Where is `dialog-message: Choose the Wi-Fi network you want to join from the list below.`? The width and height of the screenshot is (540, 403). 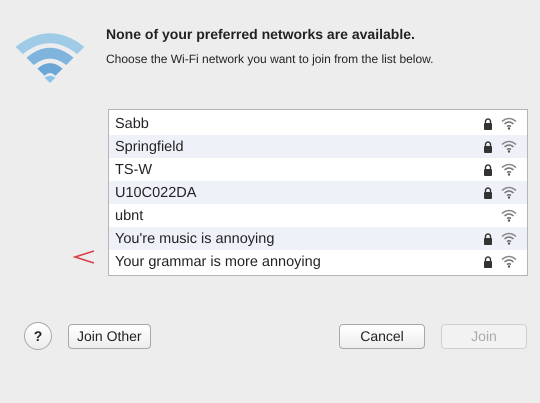 dialog-message: Choose the Wi-Fi network you want to join from the list below. is located at coordinates (270, 59).